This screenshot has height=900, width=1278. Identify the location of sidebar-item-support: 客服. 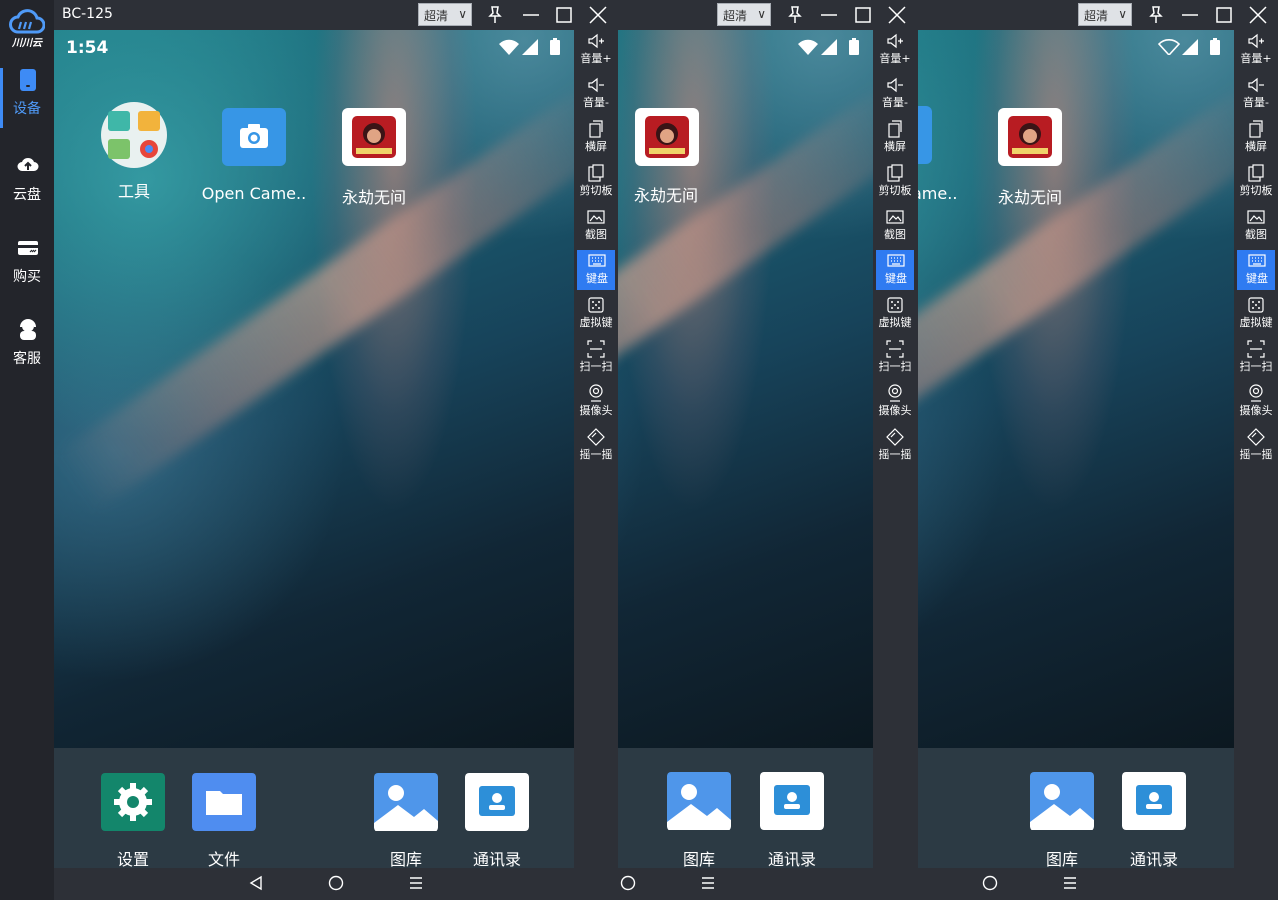
(27, 350).